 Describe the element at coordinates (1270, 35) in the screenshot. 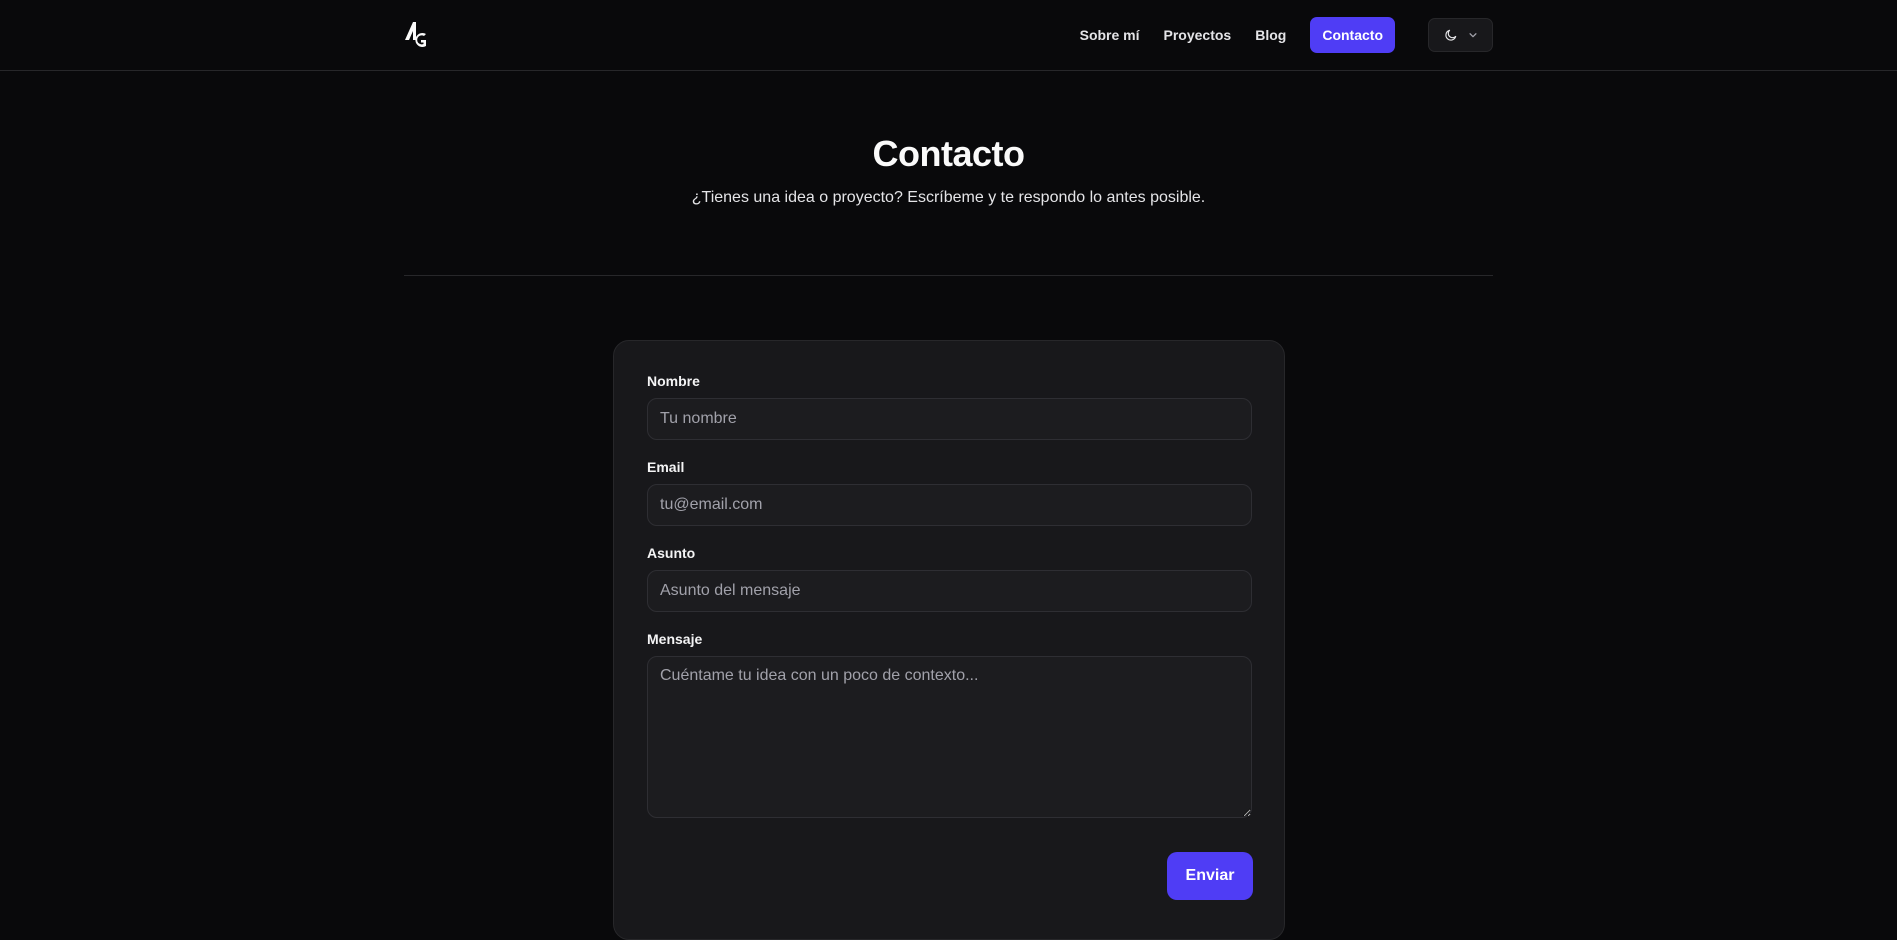

I see `nav-item-blog: Blog` at that location.